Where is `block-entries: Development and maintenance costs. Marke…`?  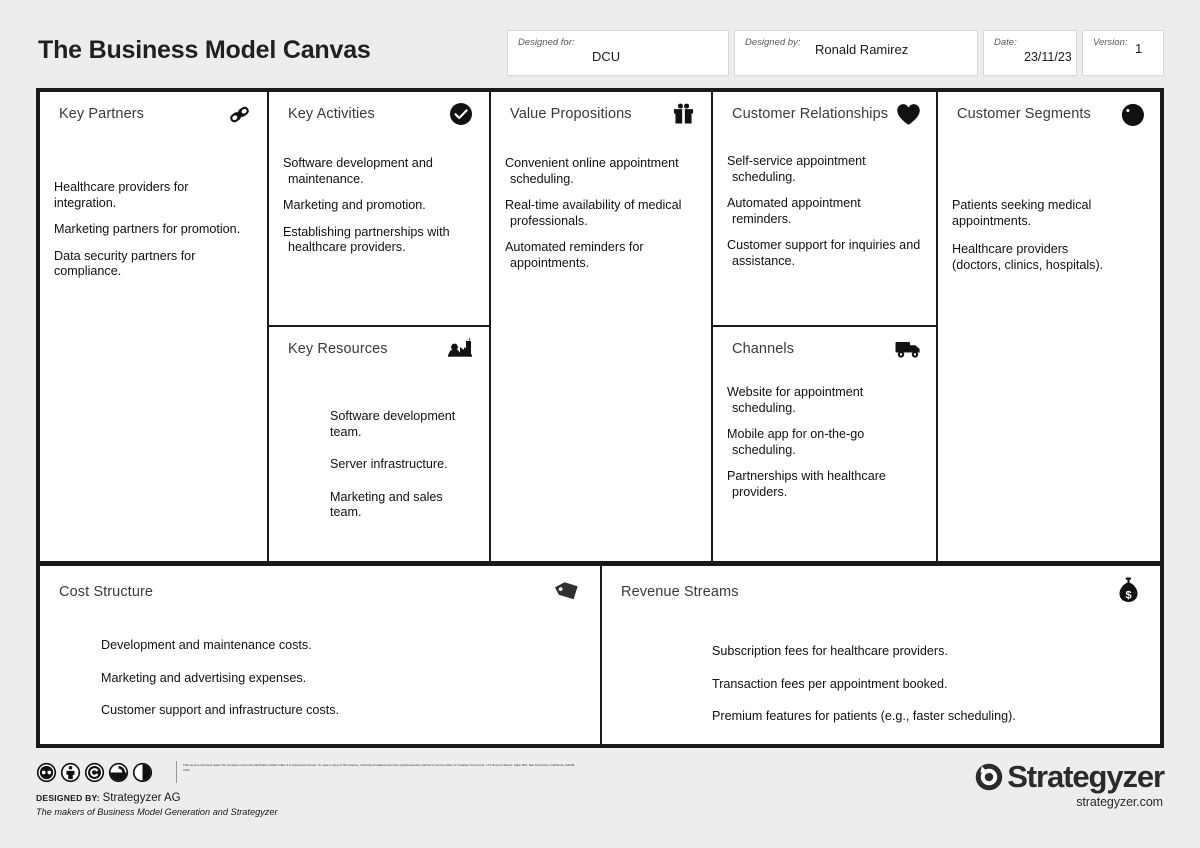
block-entries: Development and maintenance costs. Marke… is located at coordinates (320, 667).